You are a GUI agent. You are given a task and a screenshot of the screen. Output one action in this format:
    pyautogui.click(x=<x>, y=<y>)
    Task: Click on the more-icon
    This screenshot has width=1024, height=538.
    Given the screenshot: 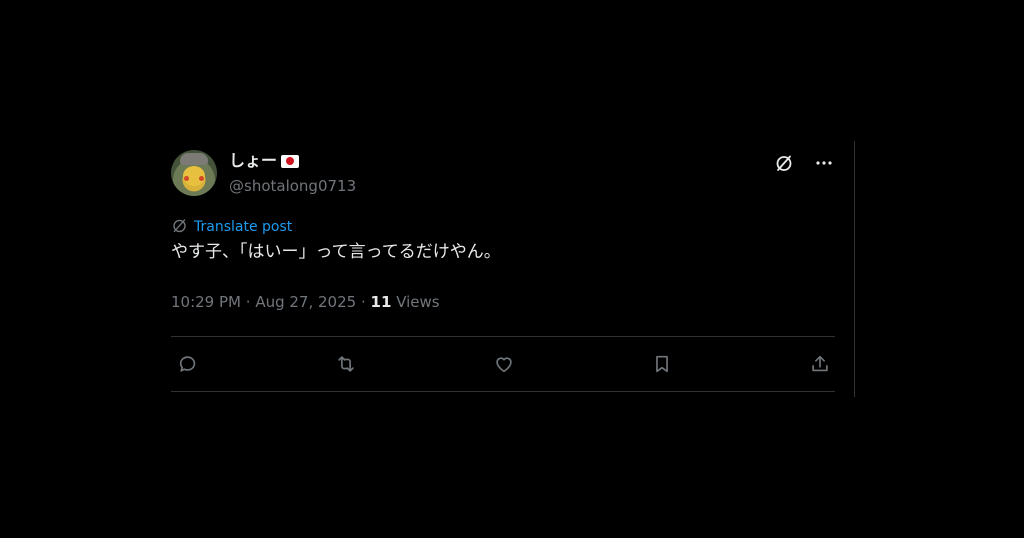 What is the action you would take?
    pyautogui.click(x=824, y=163)
    